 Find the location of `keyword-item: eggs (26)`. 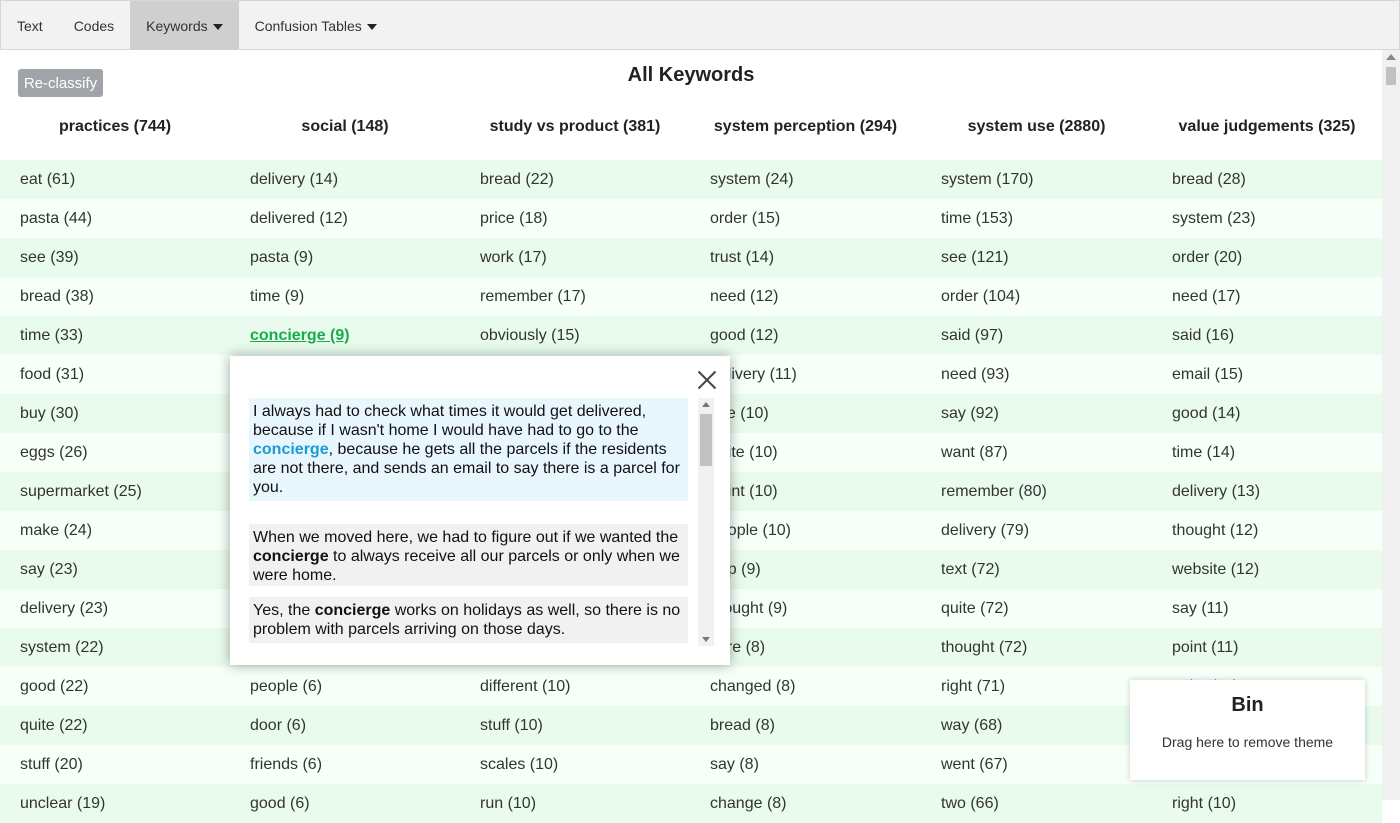

keyword-item: eggs (26) is located at coordinates (115, 452).